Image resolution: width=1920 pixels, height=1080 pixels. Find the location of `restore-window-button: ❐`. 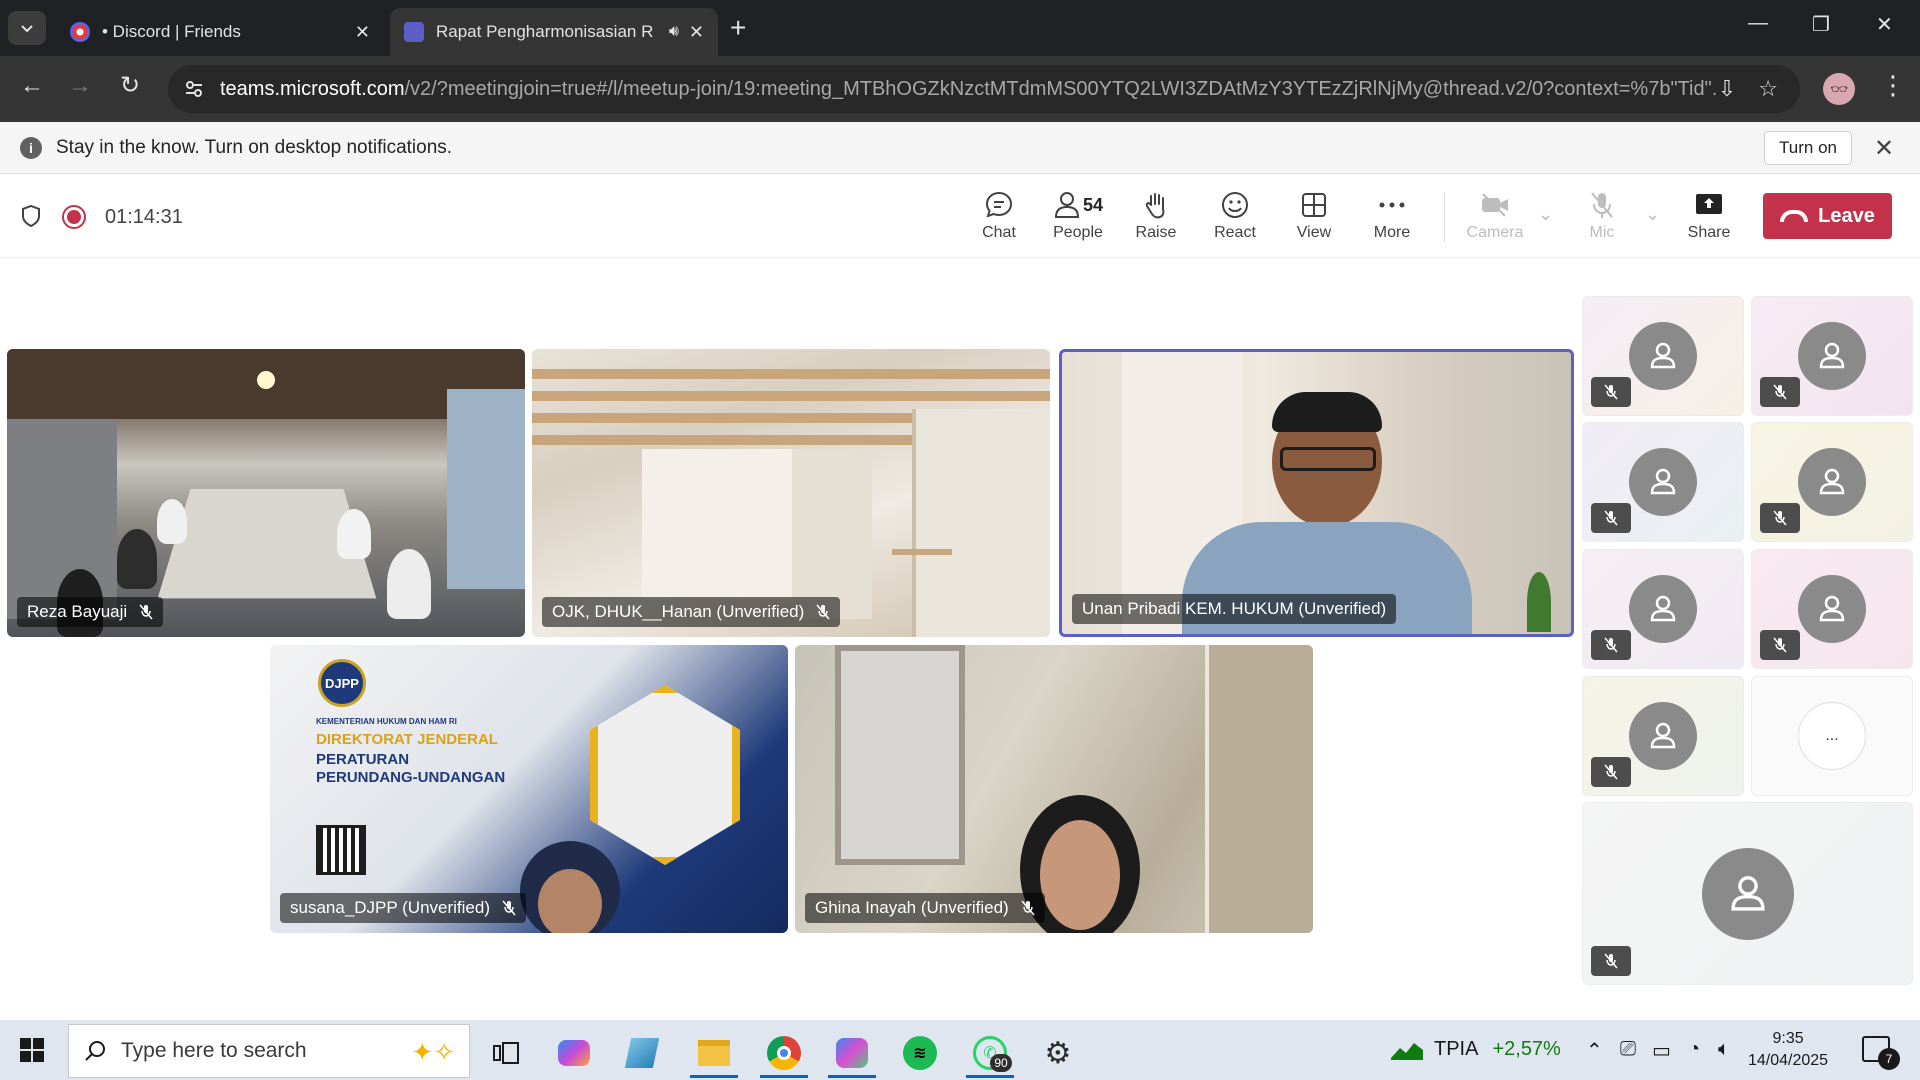

restore-window-button: ❐ is located at coordinates (1821, 24).